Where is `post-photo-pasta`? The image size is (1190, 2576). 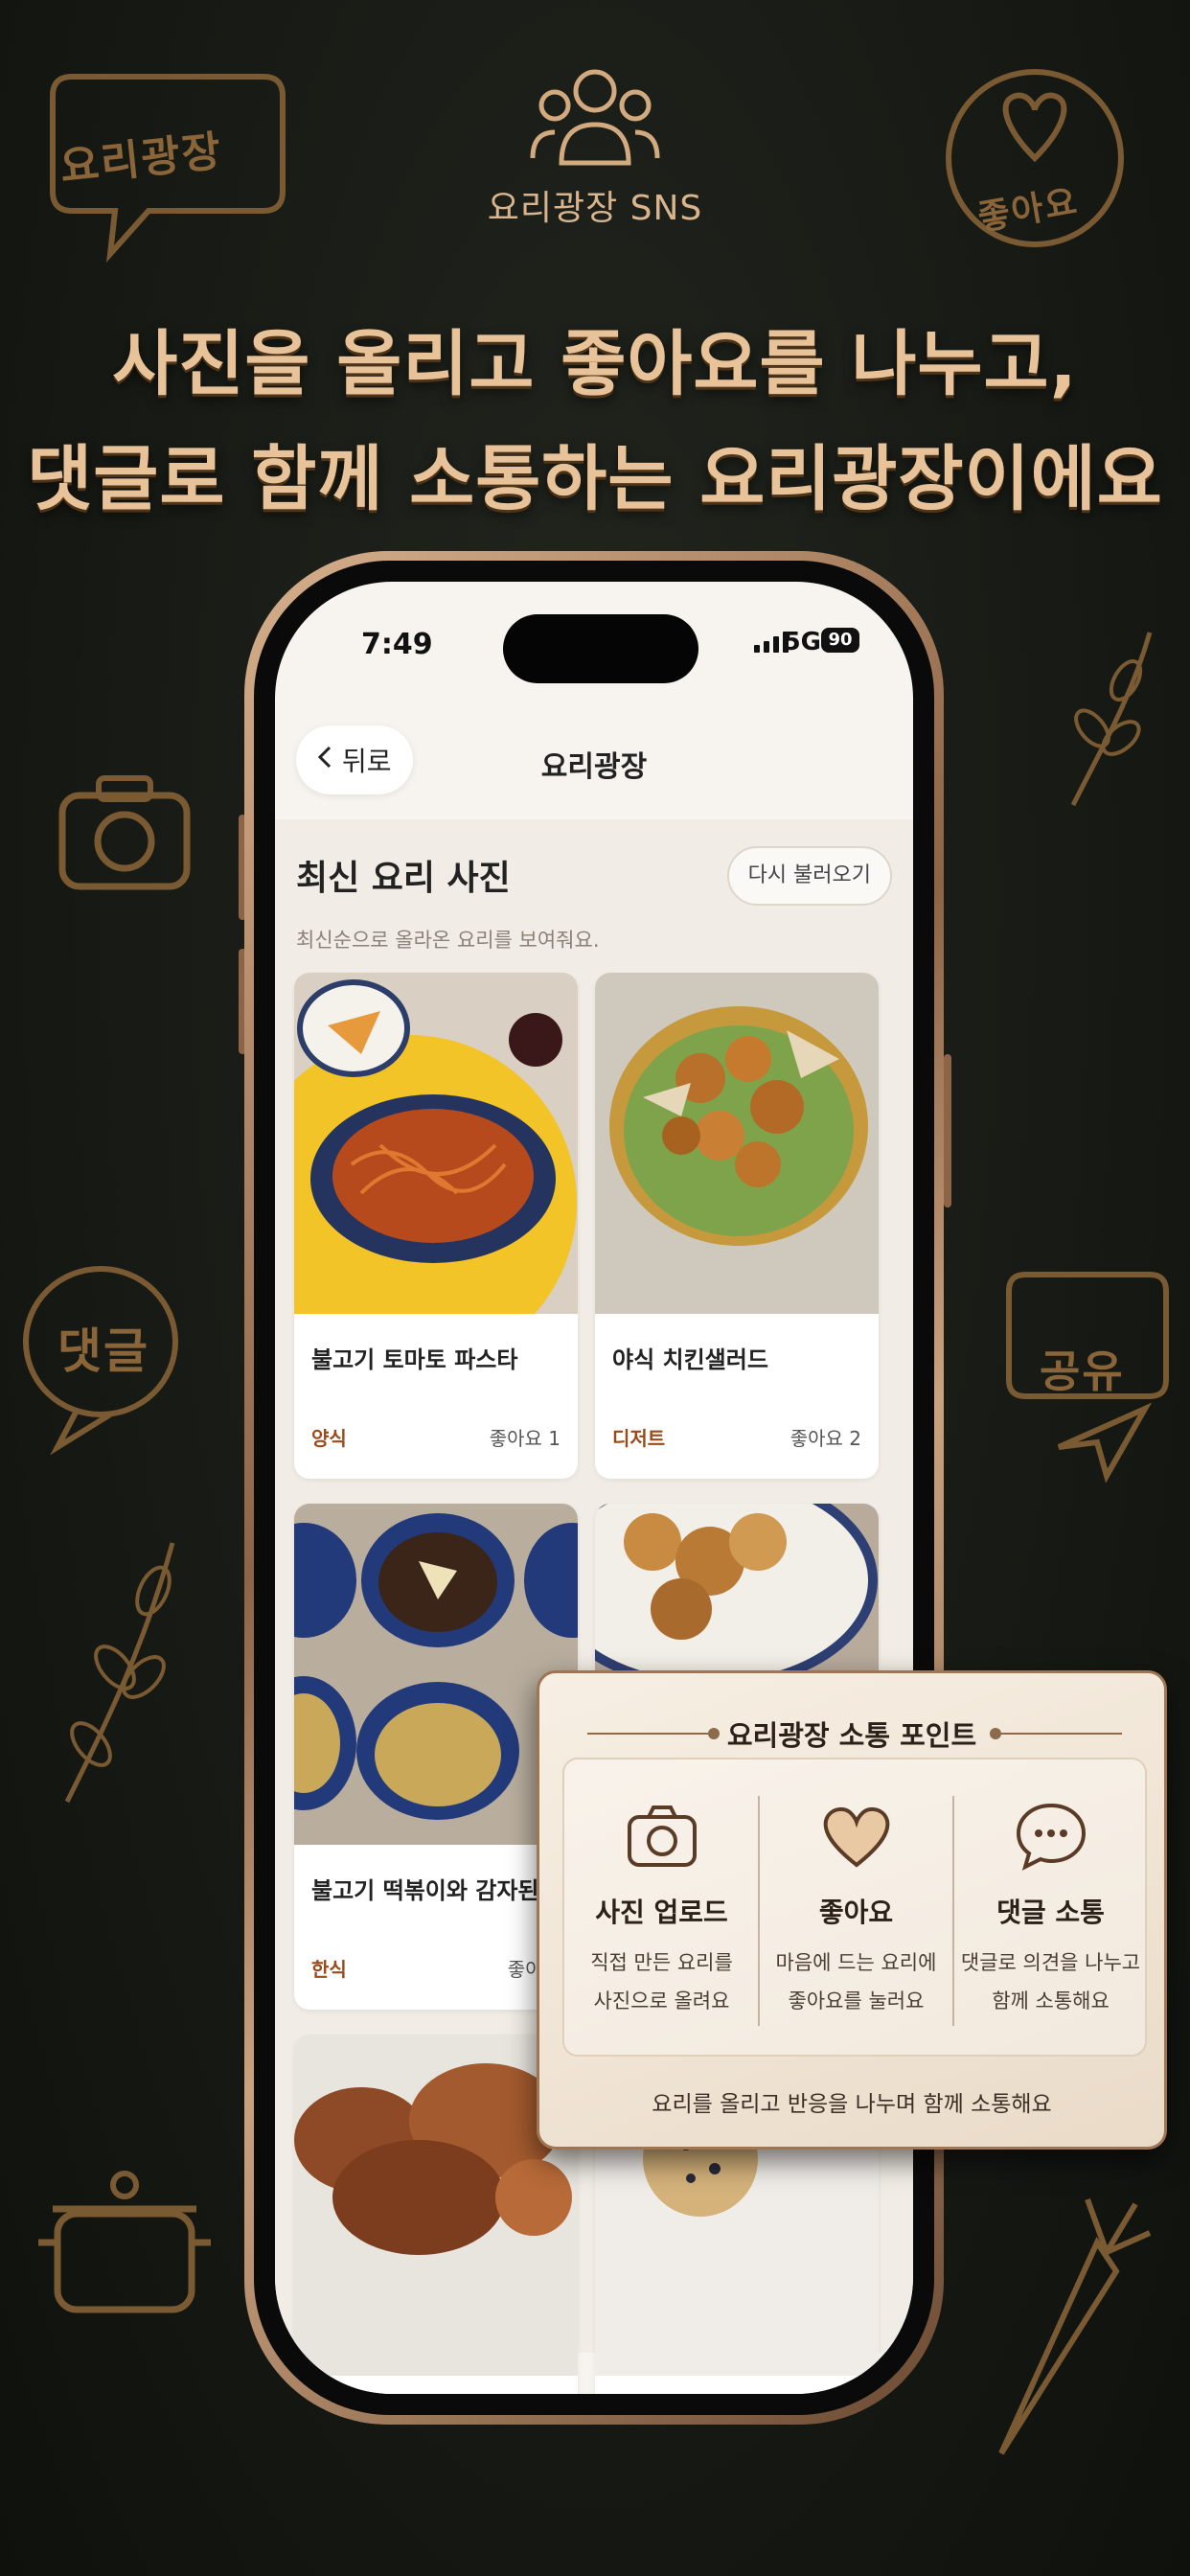 post-photo-pasta is located at coordinates (436, 1143).